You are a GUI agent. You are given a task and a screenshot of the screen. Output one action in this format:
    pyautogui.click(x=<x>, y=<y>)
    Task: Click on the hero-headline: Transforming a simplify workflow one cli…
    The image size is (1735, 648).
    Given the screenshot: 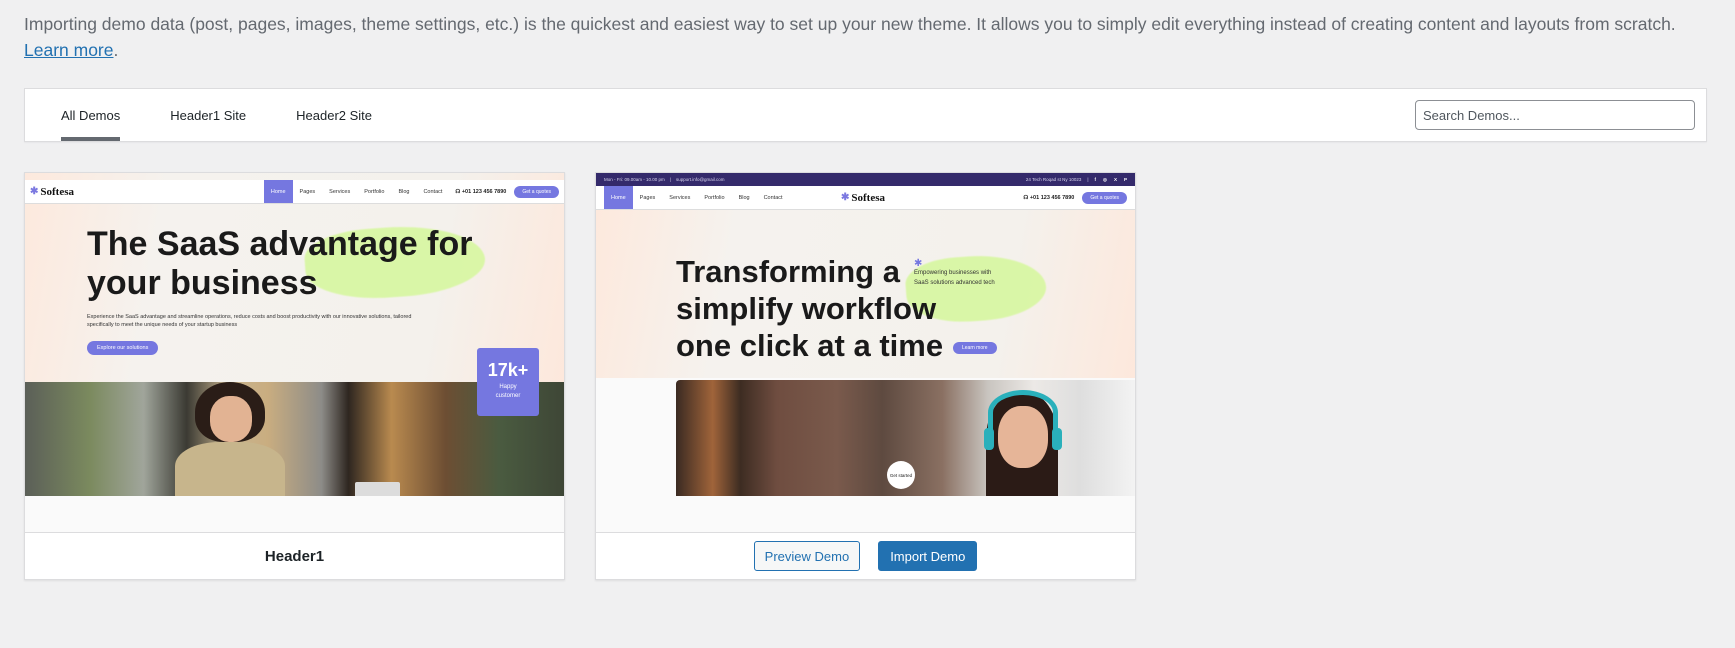 What is the action you would take?
    pyautogui.click(x=810, y=308)
    